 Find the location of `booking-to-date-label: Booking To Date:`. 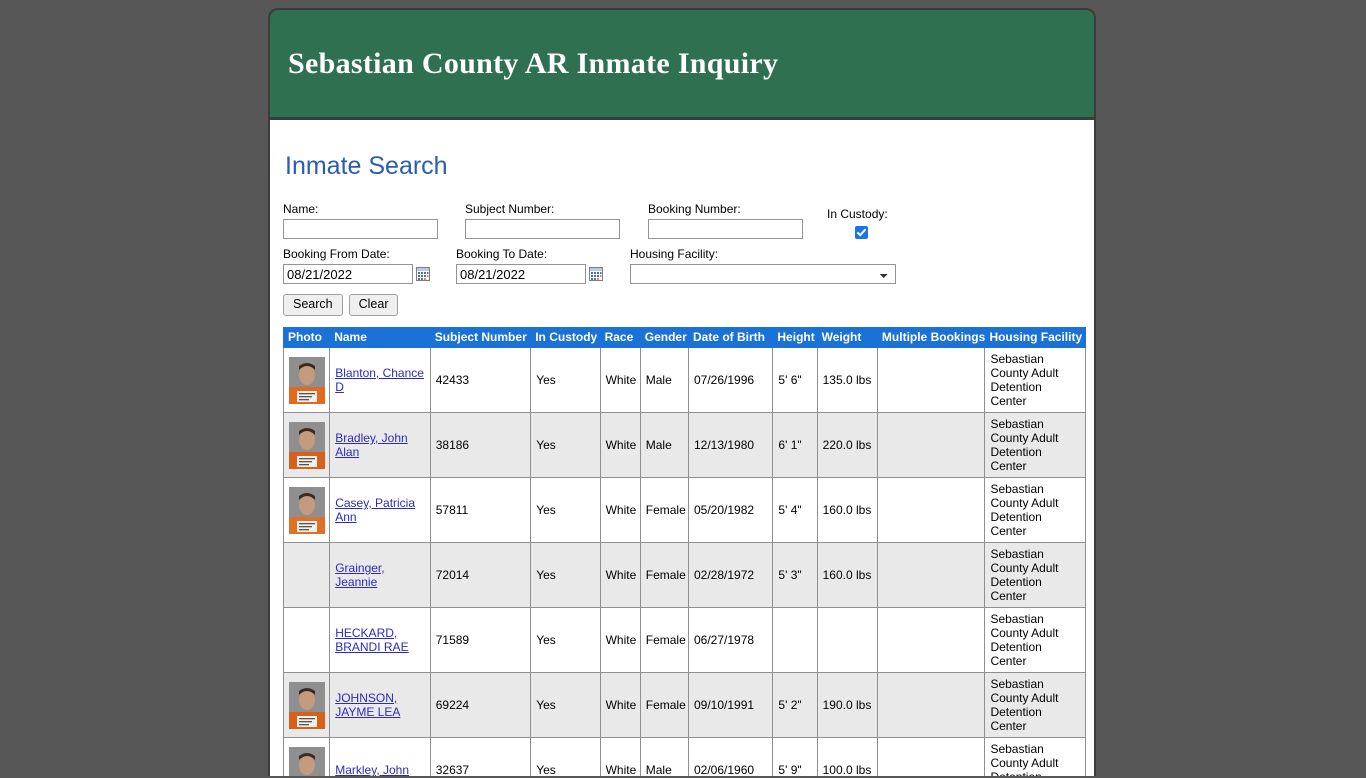

booking-to-date-label: Booking To Date: is located at coordinates (502, 254).